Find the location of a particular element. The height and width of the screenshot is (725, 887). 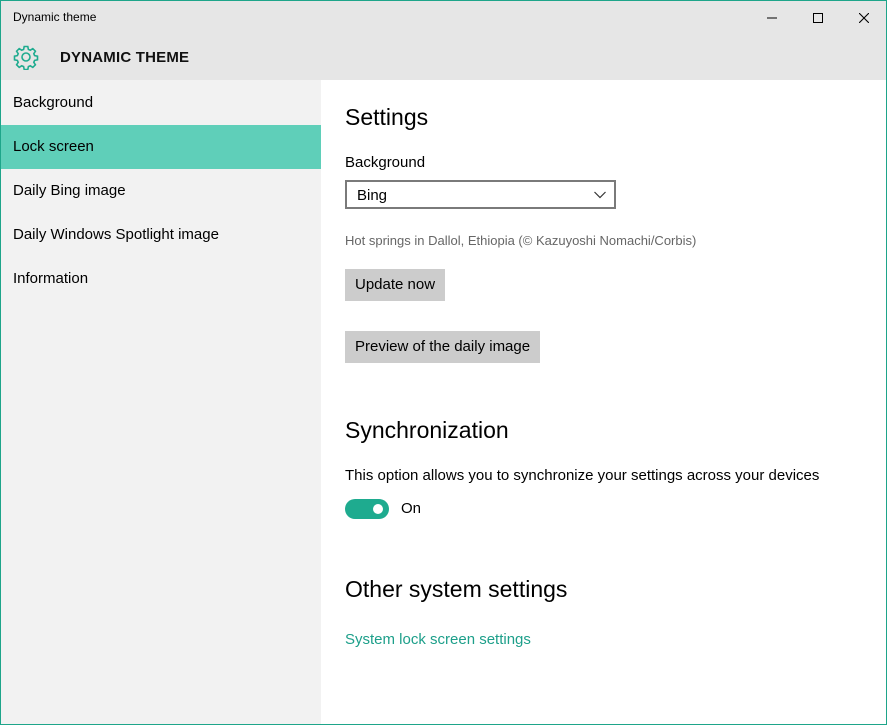

sidebar-item-information: Information is located at coordinates (161, 279).